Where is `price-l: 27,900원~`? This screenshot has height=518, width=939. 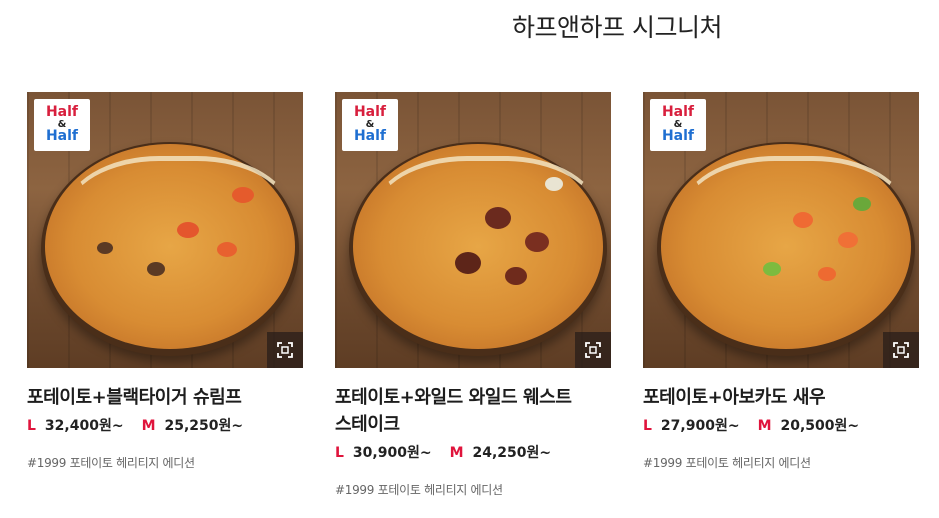 price-l: 27,900원~ is located at coordinates (700, 426).